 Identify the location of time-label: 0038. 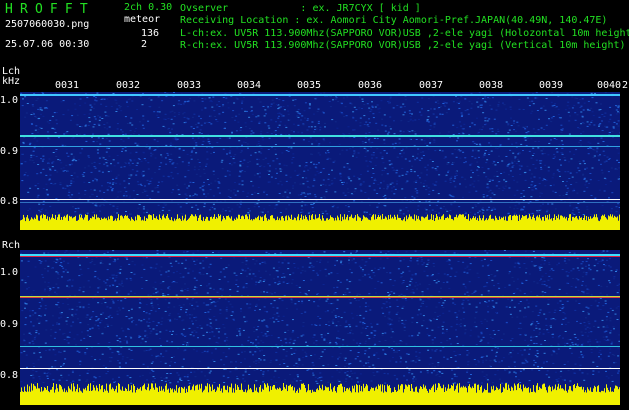
(491, 85).